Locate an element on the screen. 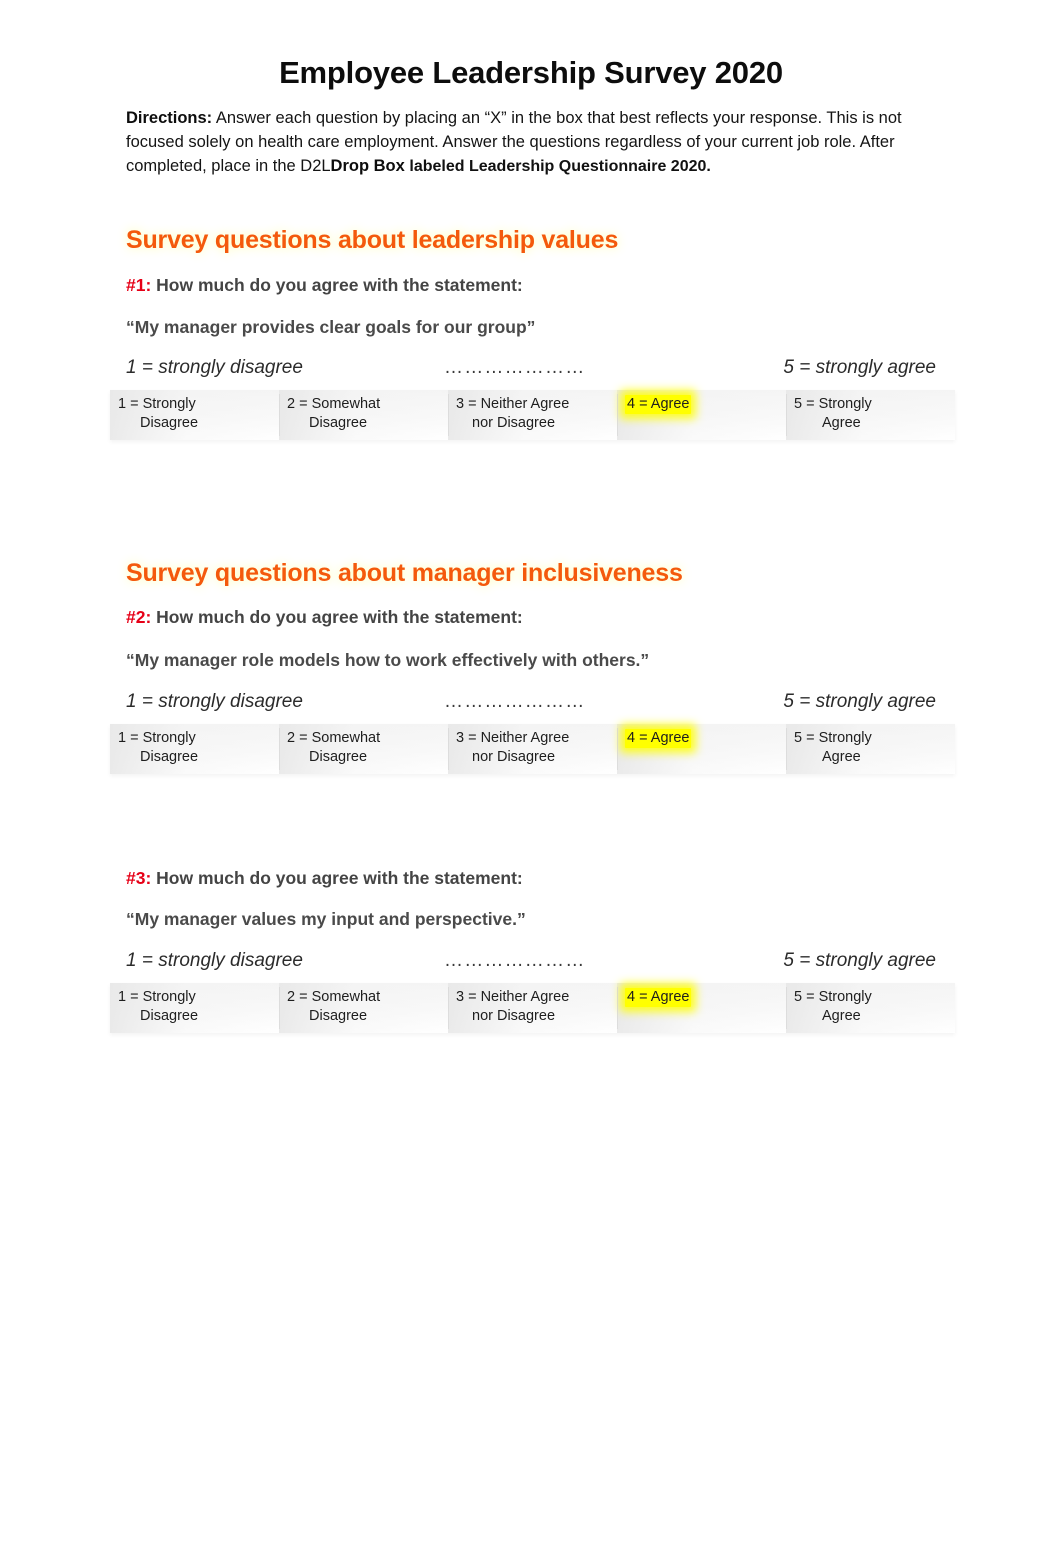 The height and width of the screenshot is (1556, 1062). directions-drop-box-emphasis: Drop Box is located at coordinates (367, 166).